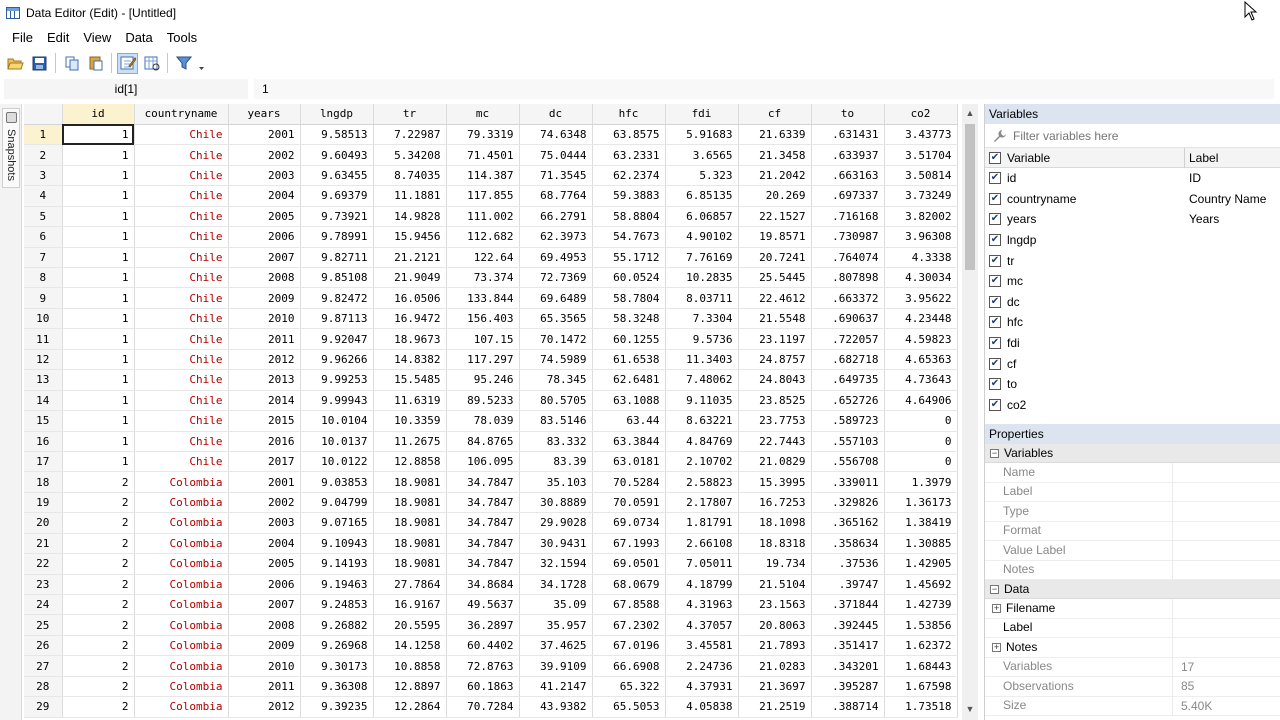 The height and width of the screenshot is (720, 1280). Describe the element at coordinates (556, 319) in the screenshot. I see `cell-dc: 65.3565` at that location.